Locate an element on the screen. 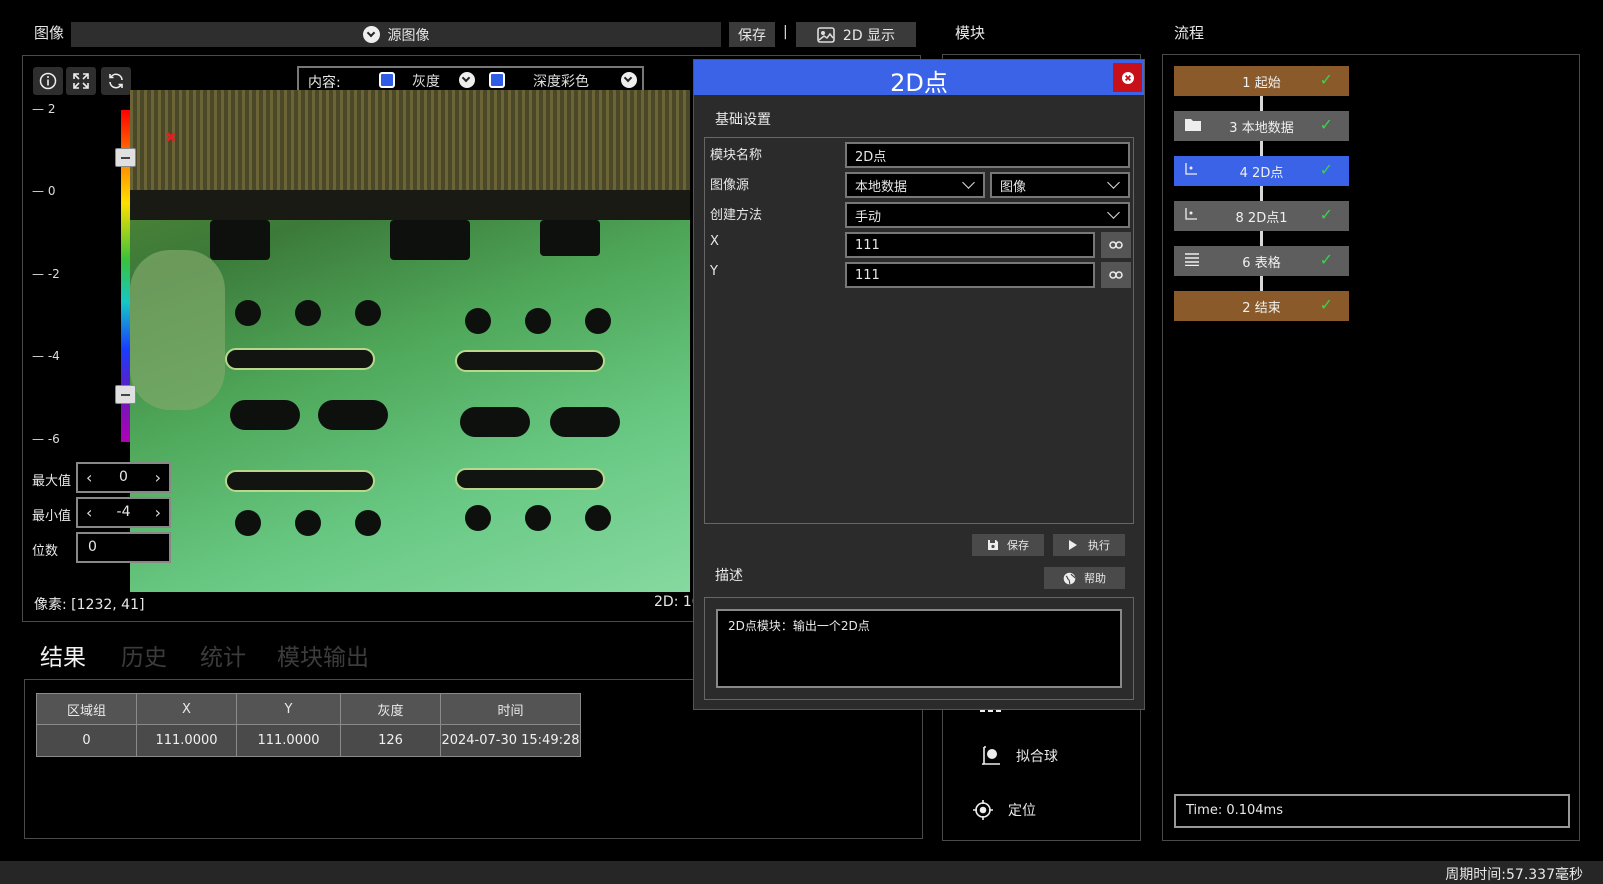  section-desc-title: 描述 is located at coordinates (729, 576).